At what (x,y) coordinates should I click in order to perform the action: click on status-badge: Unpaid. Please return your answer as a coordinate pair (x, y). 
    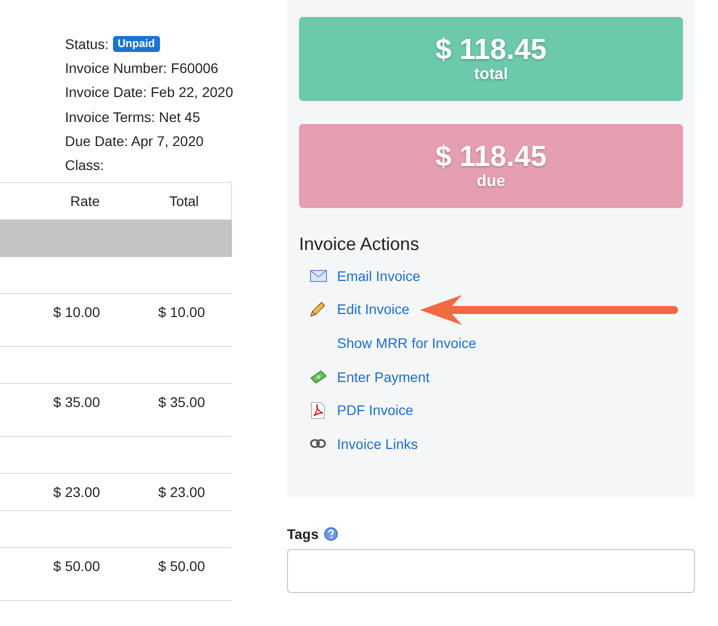
    Looking at the image, I should click on (136, 44).